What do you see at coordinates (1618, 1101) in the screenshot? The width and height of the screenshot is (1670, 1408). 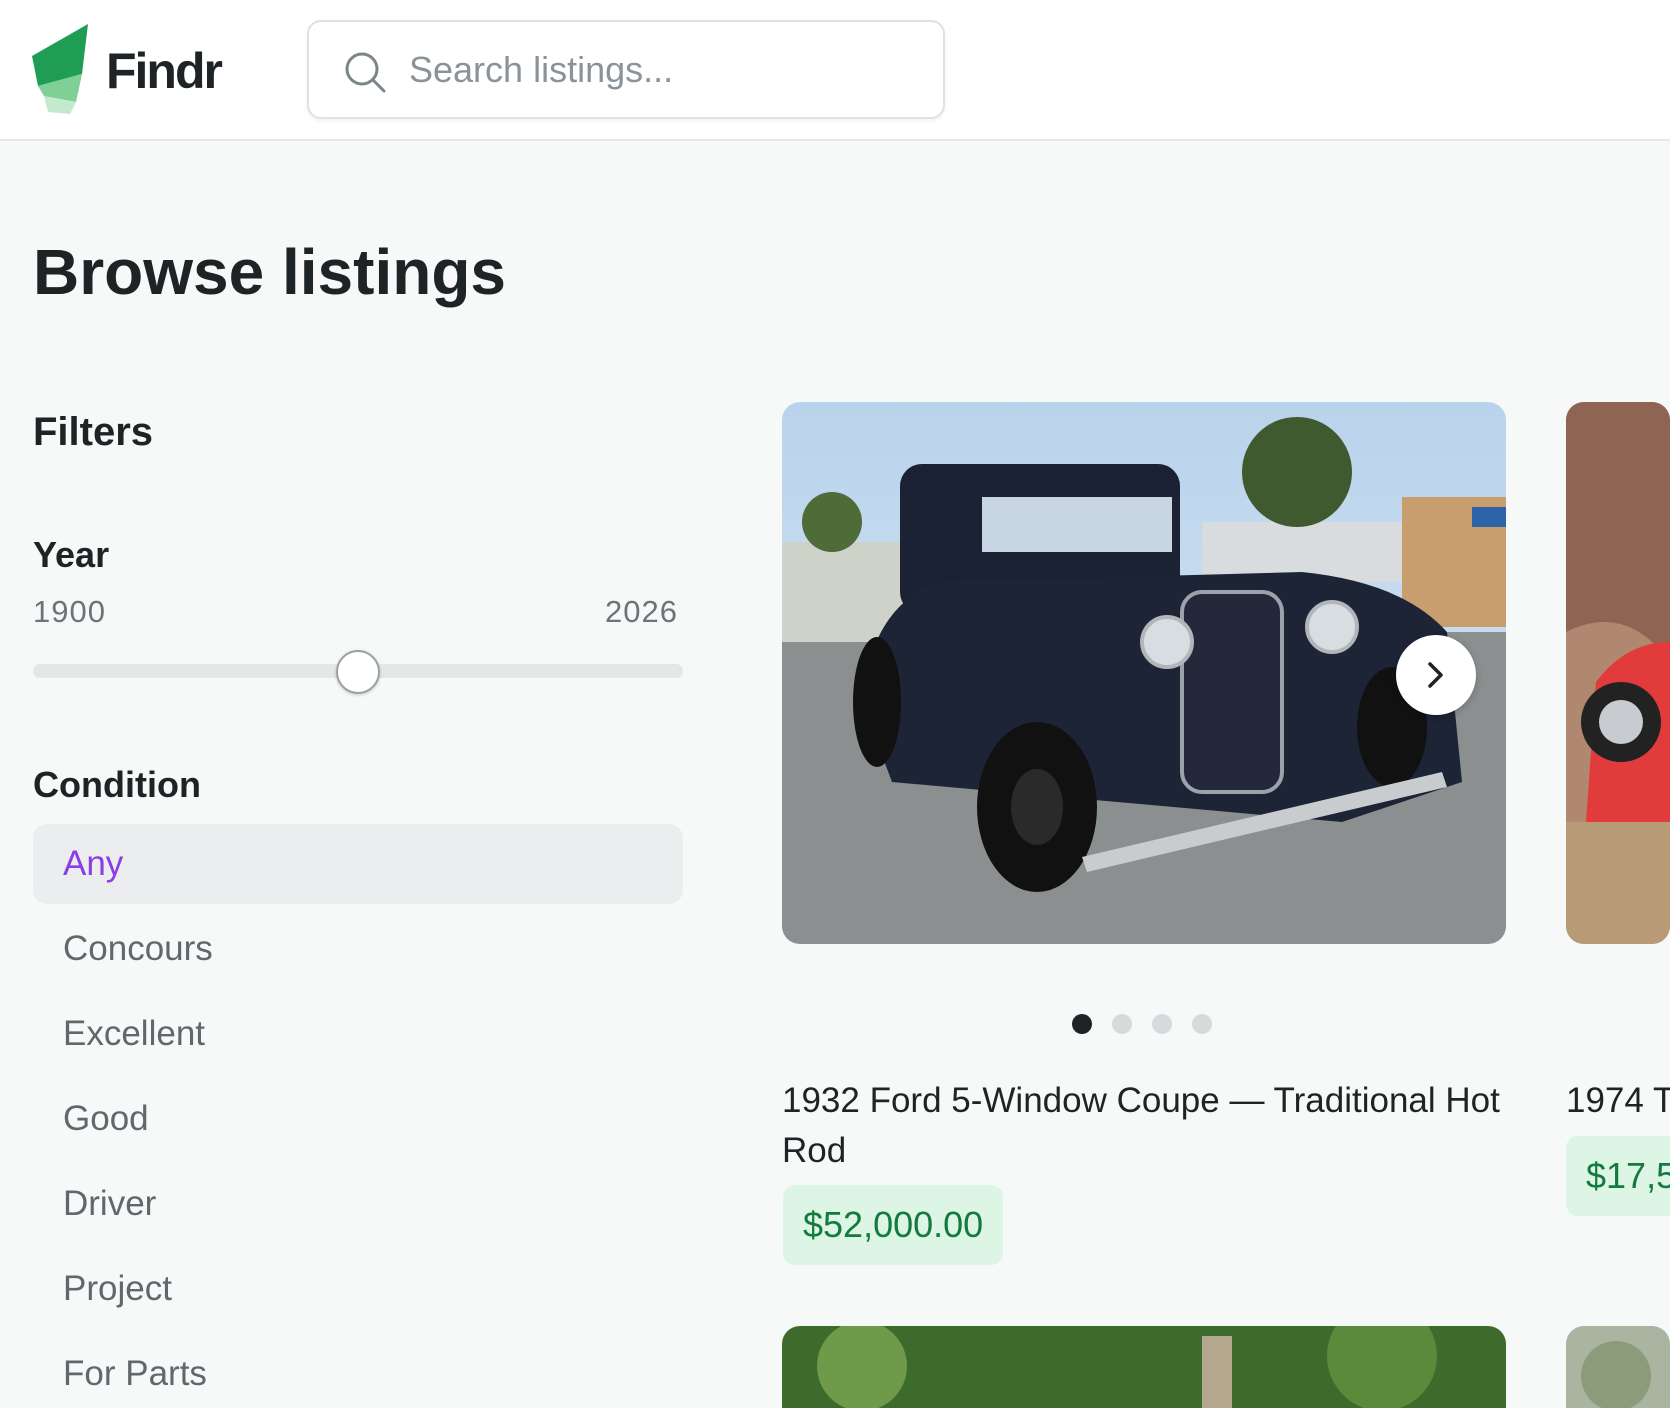 I see `listing-title: 1974 T` at bounding box center [1618, 1101].